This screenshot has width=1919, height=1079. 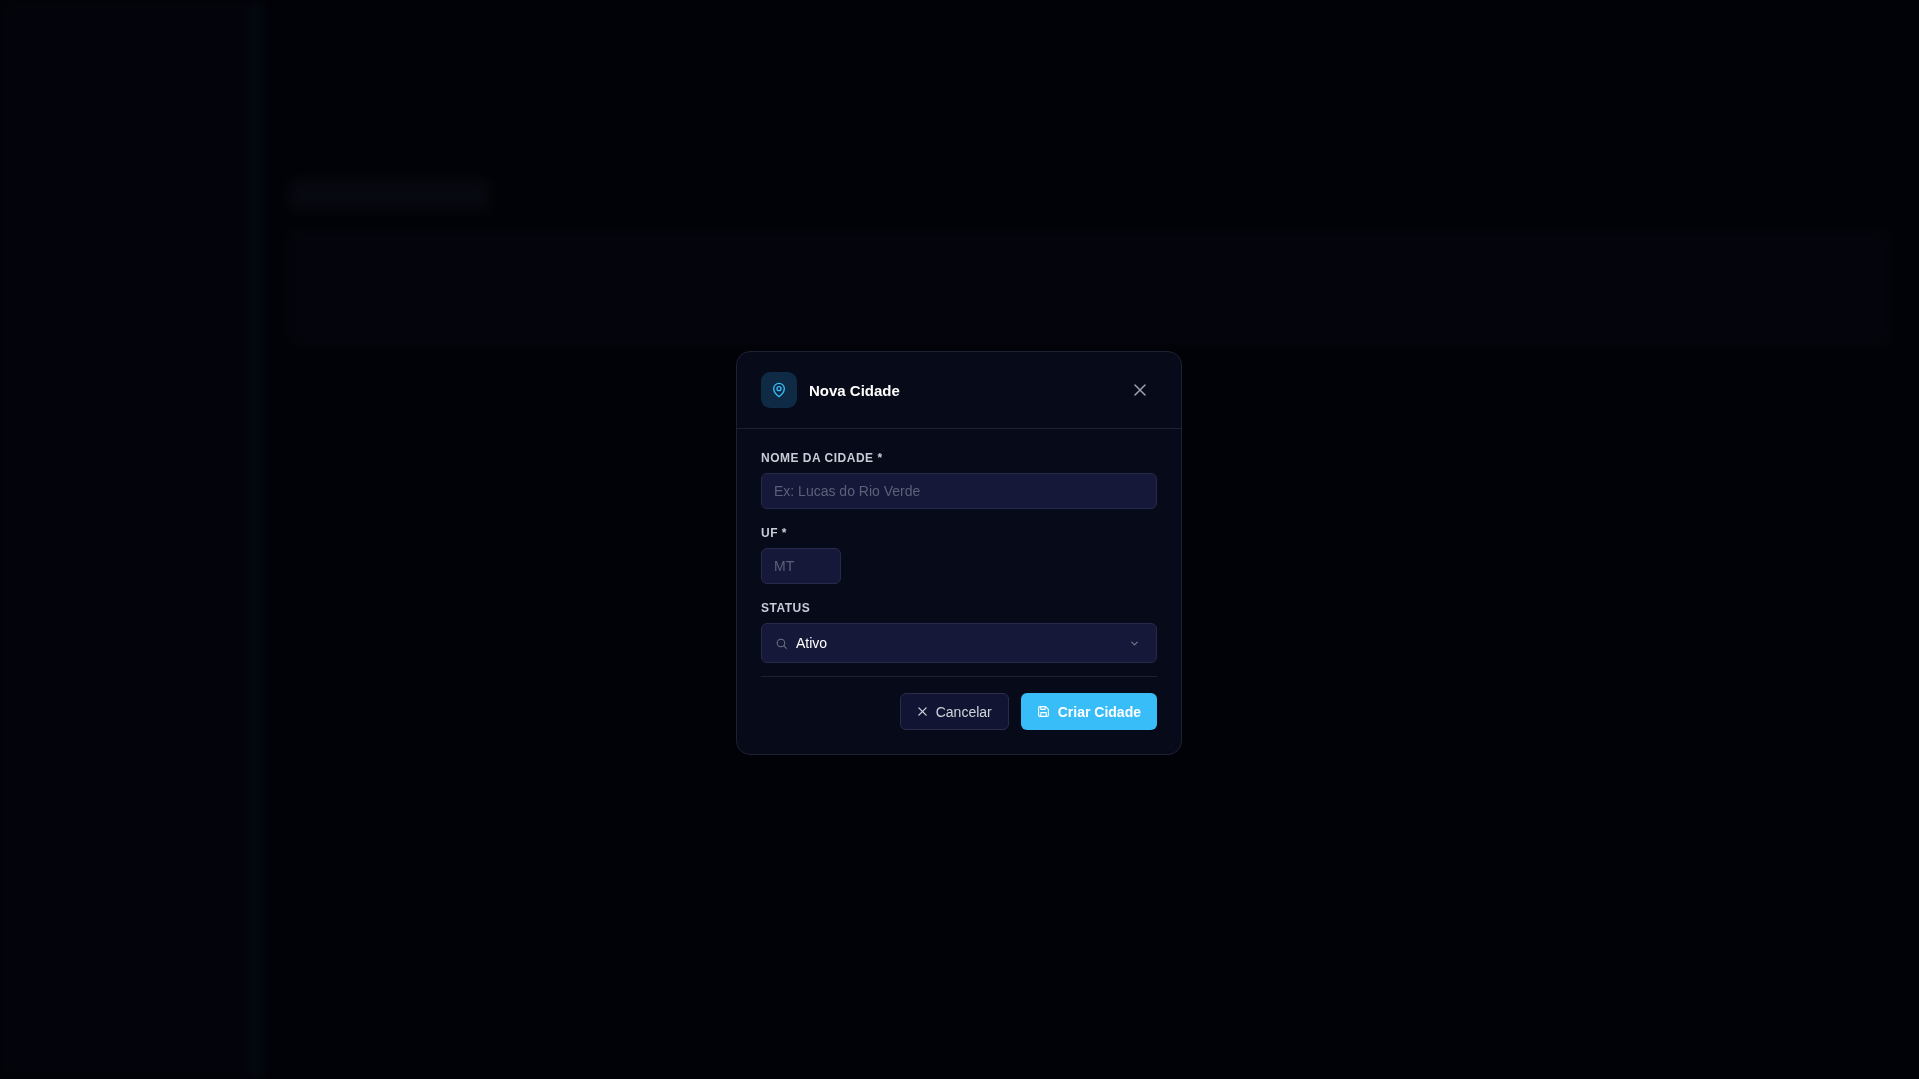 What do you see at coordinates (786, 608) in the screenshot?
I see `field-label: STATUS` at bounding box center [786, 608].